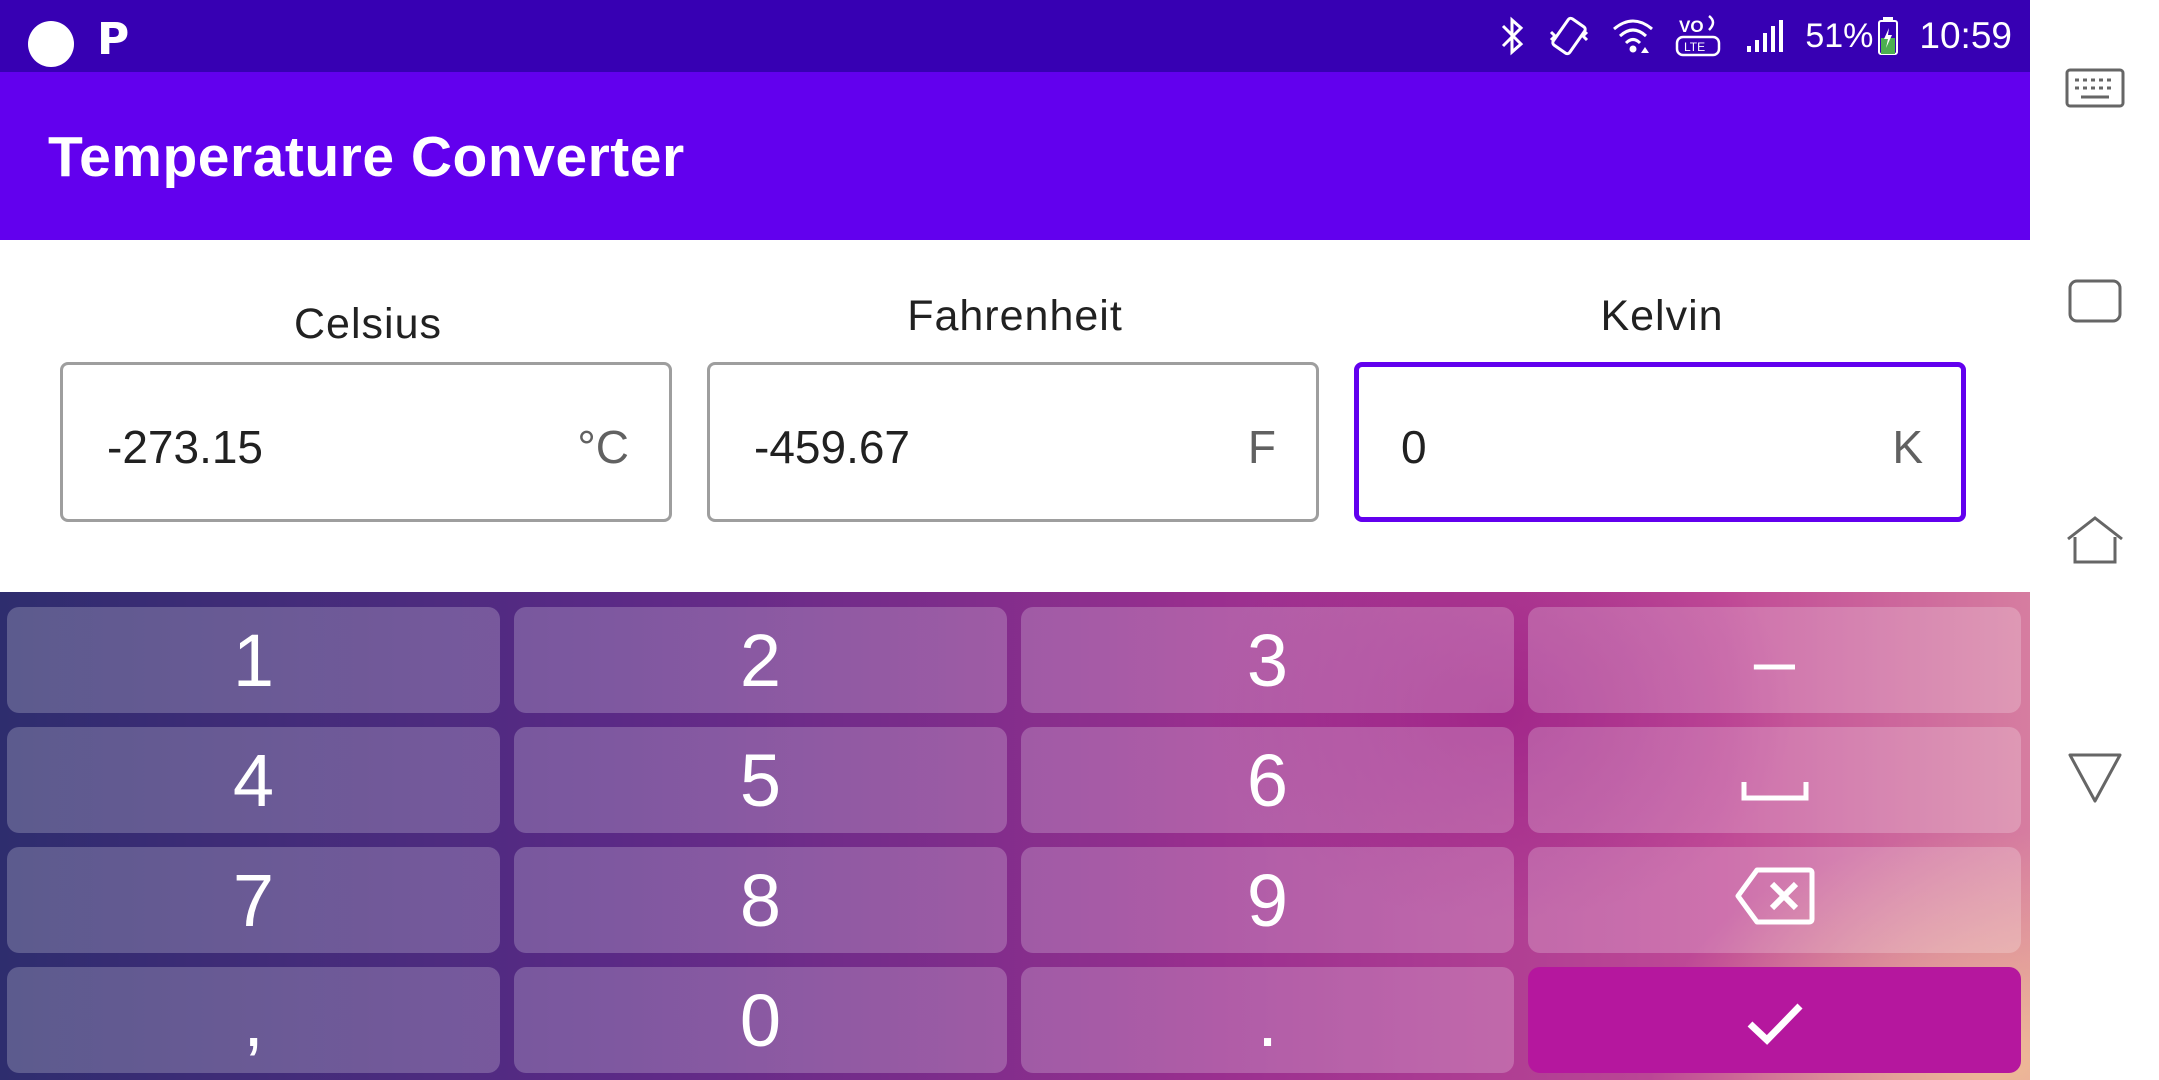  Describe the element at coordinates (1774, 660) in the screenshot. I see `key-minus: –` at that location.